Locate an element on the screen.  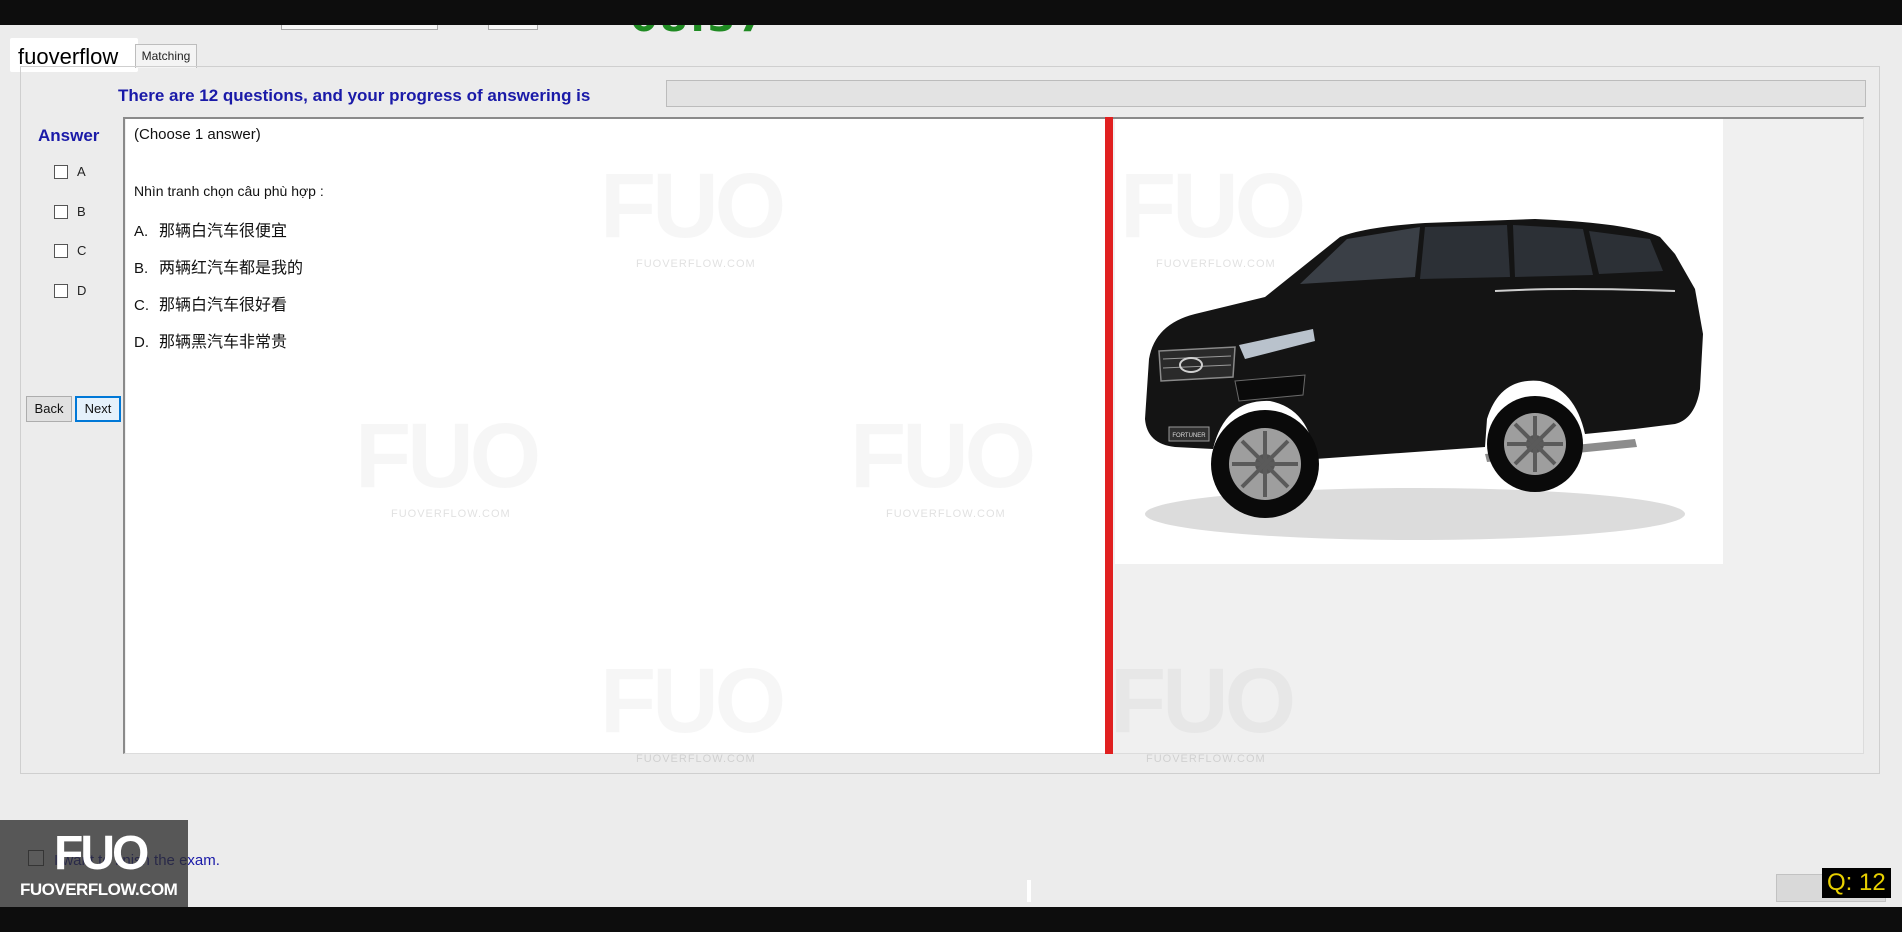
answer-title: Answer is located at coordinates (69, 135).